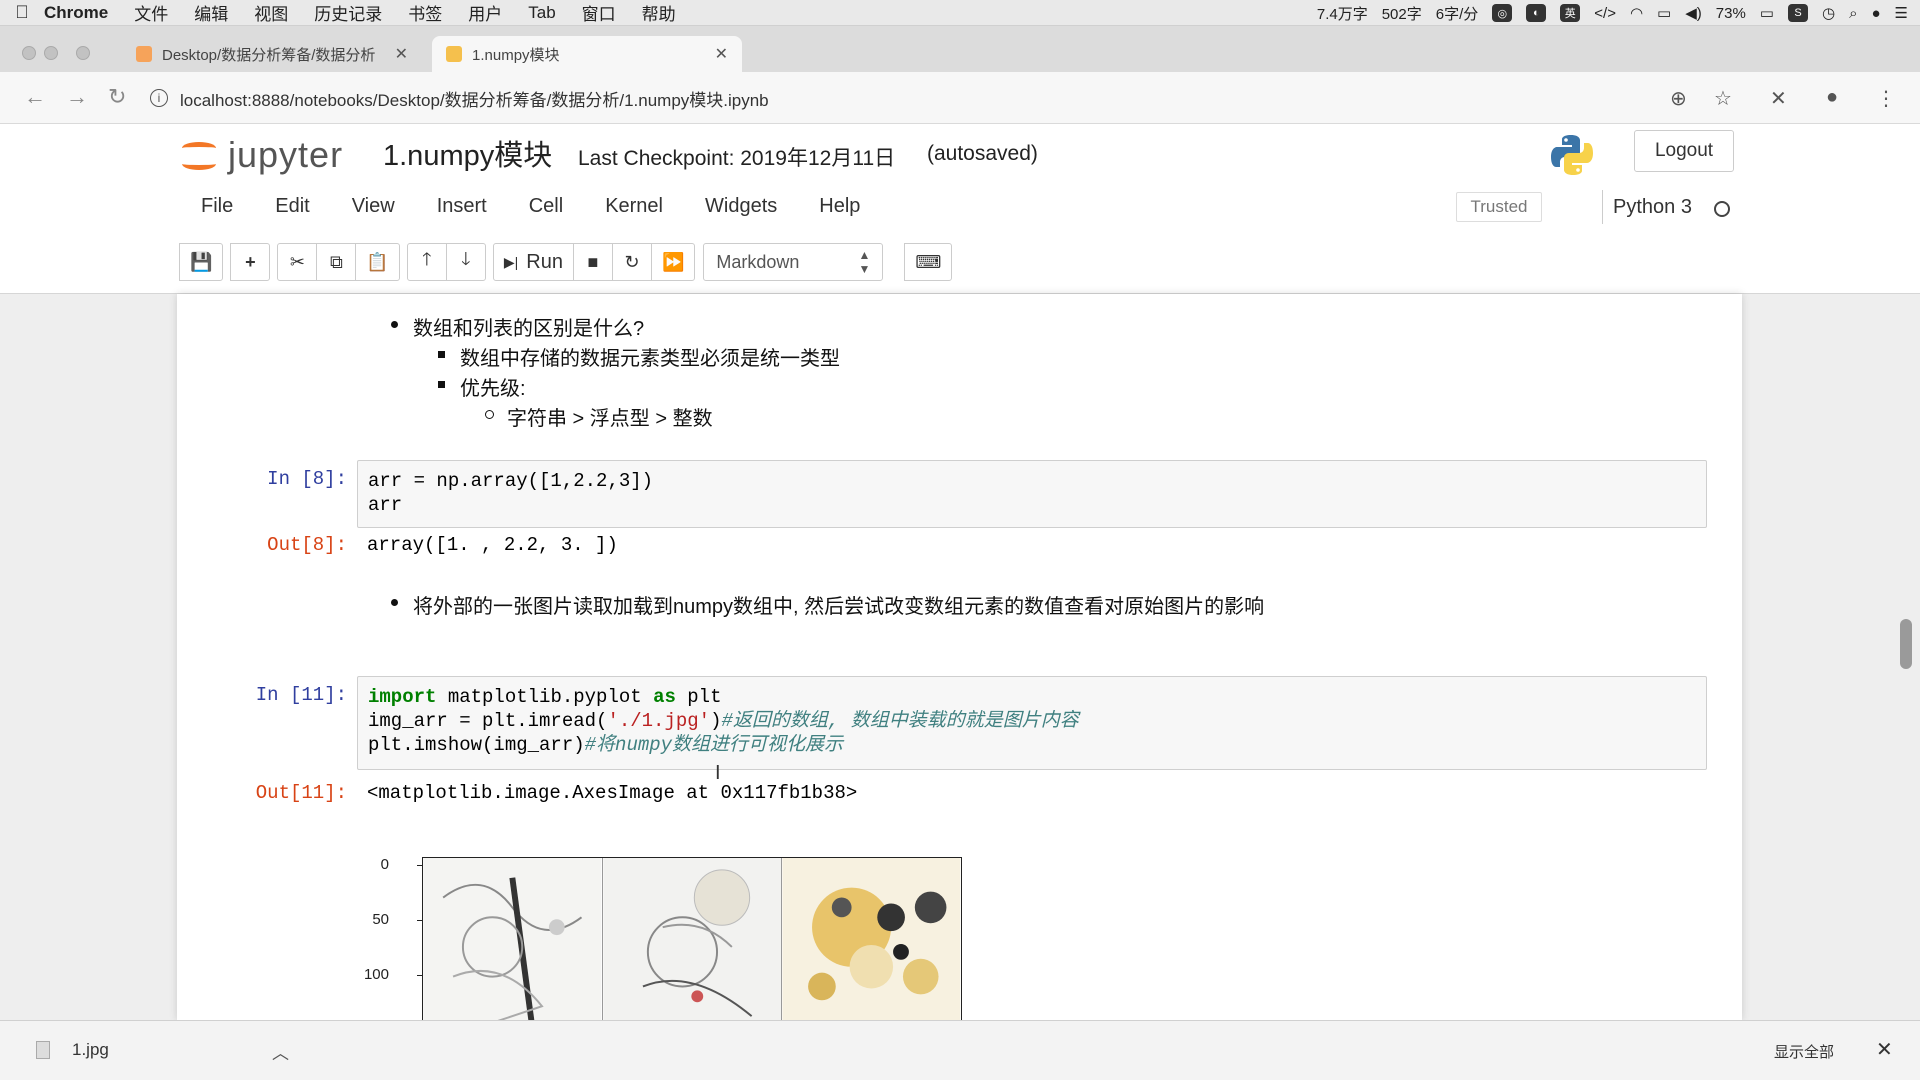  What do you see at coordinates (151, 12) in the screenshot?
I see `menu-item-file: 文件` at bounding box center [151, 12].